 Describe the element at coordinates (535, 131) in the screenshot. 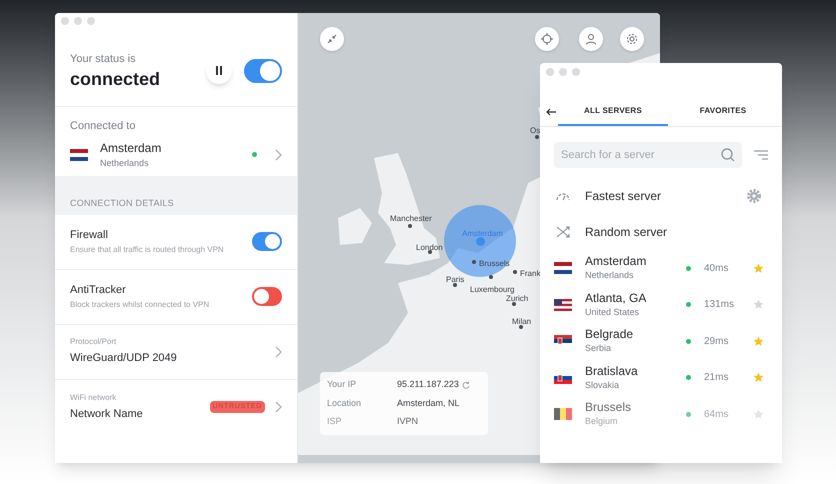

I see `city-label: Os` at that location.